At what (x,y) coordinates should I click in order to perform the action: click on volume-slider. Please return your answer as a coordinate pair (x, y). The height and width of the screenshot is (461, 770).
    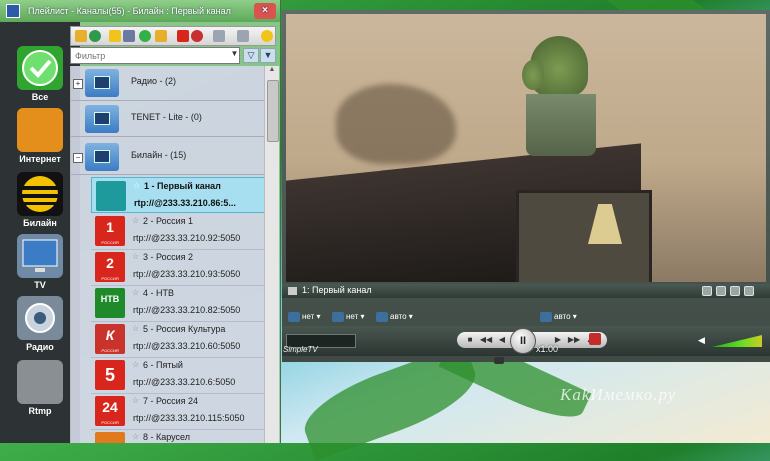
    Looking at the image, I should click on (737, 341).